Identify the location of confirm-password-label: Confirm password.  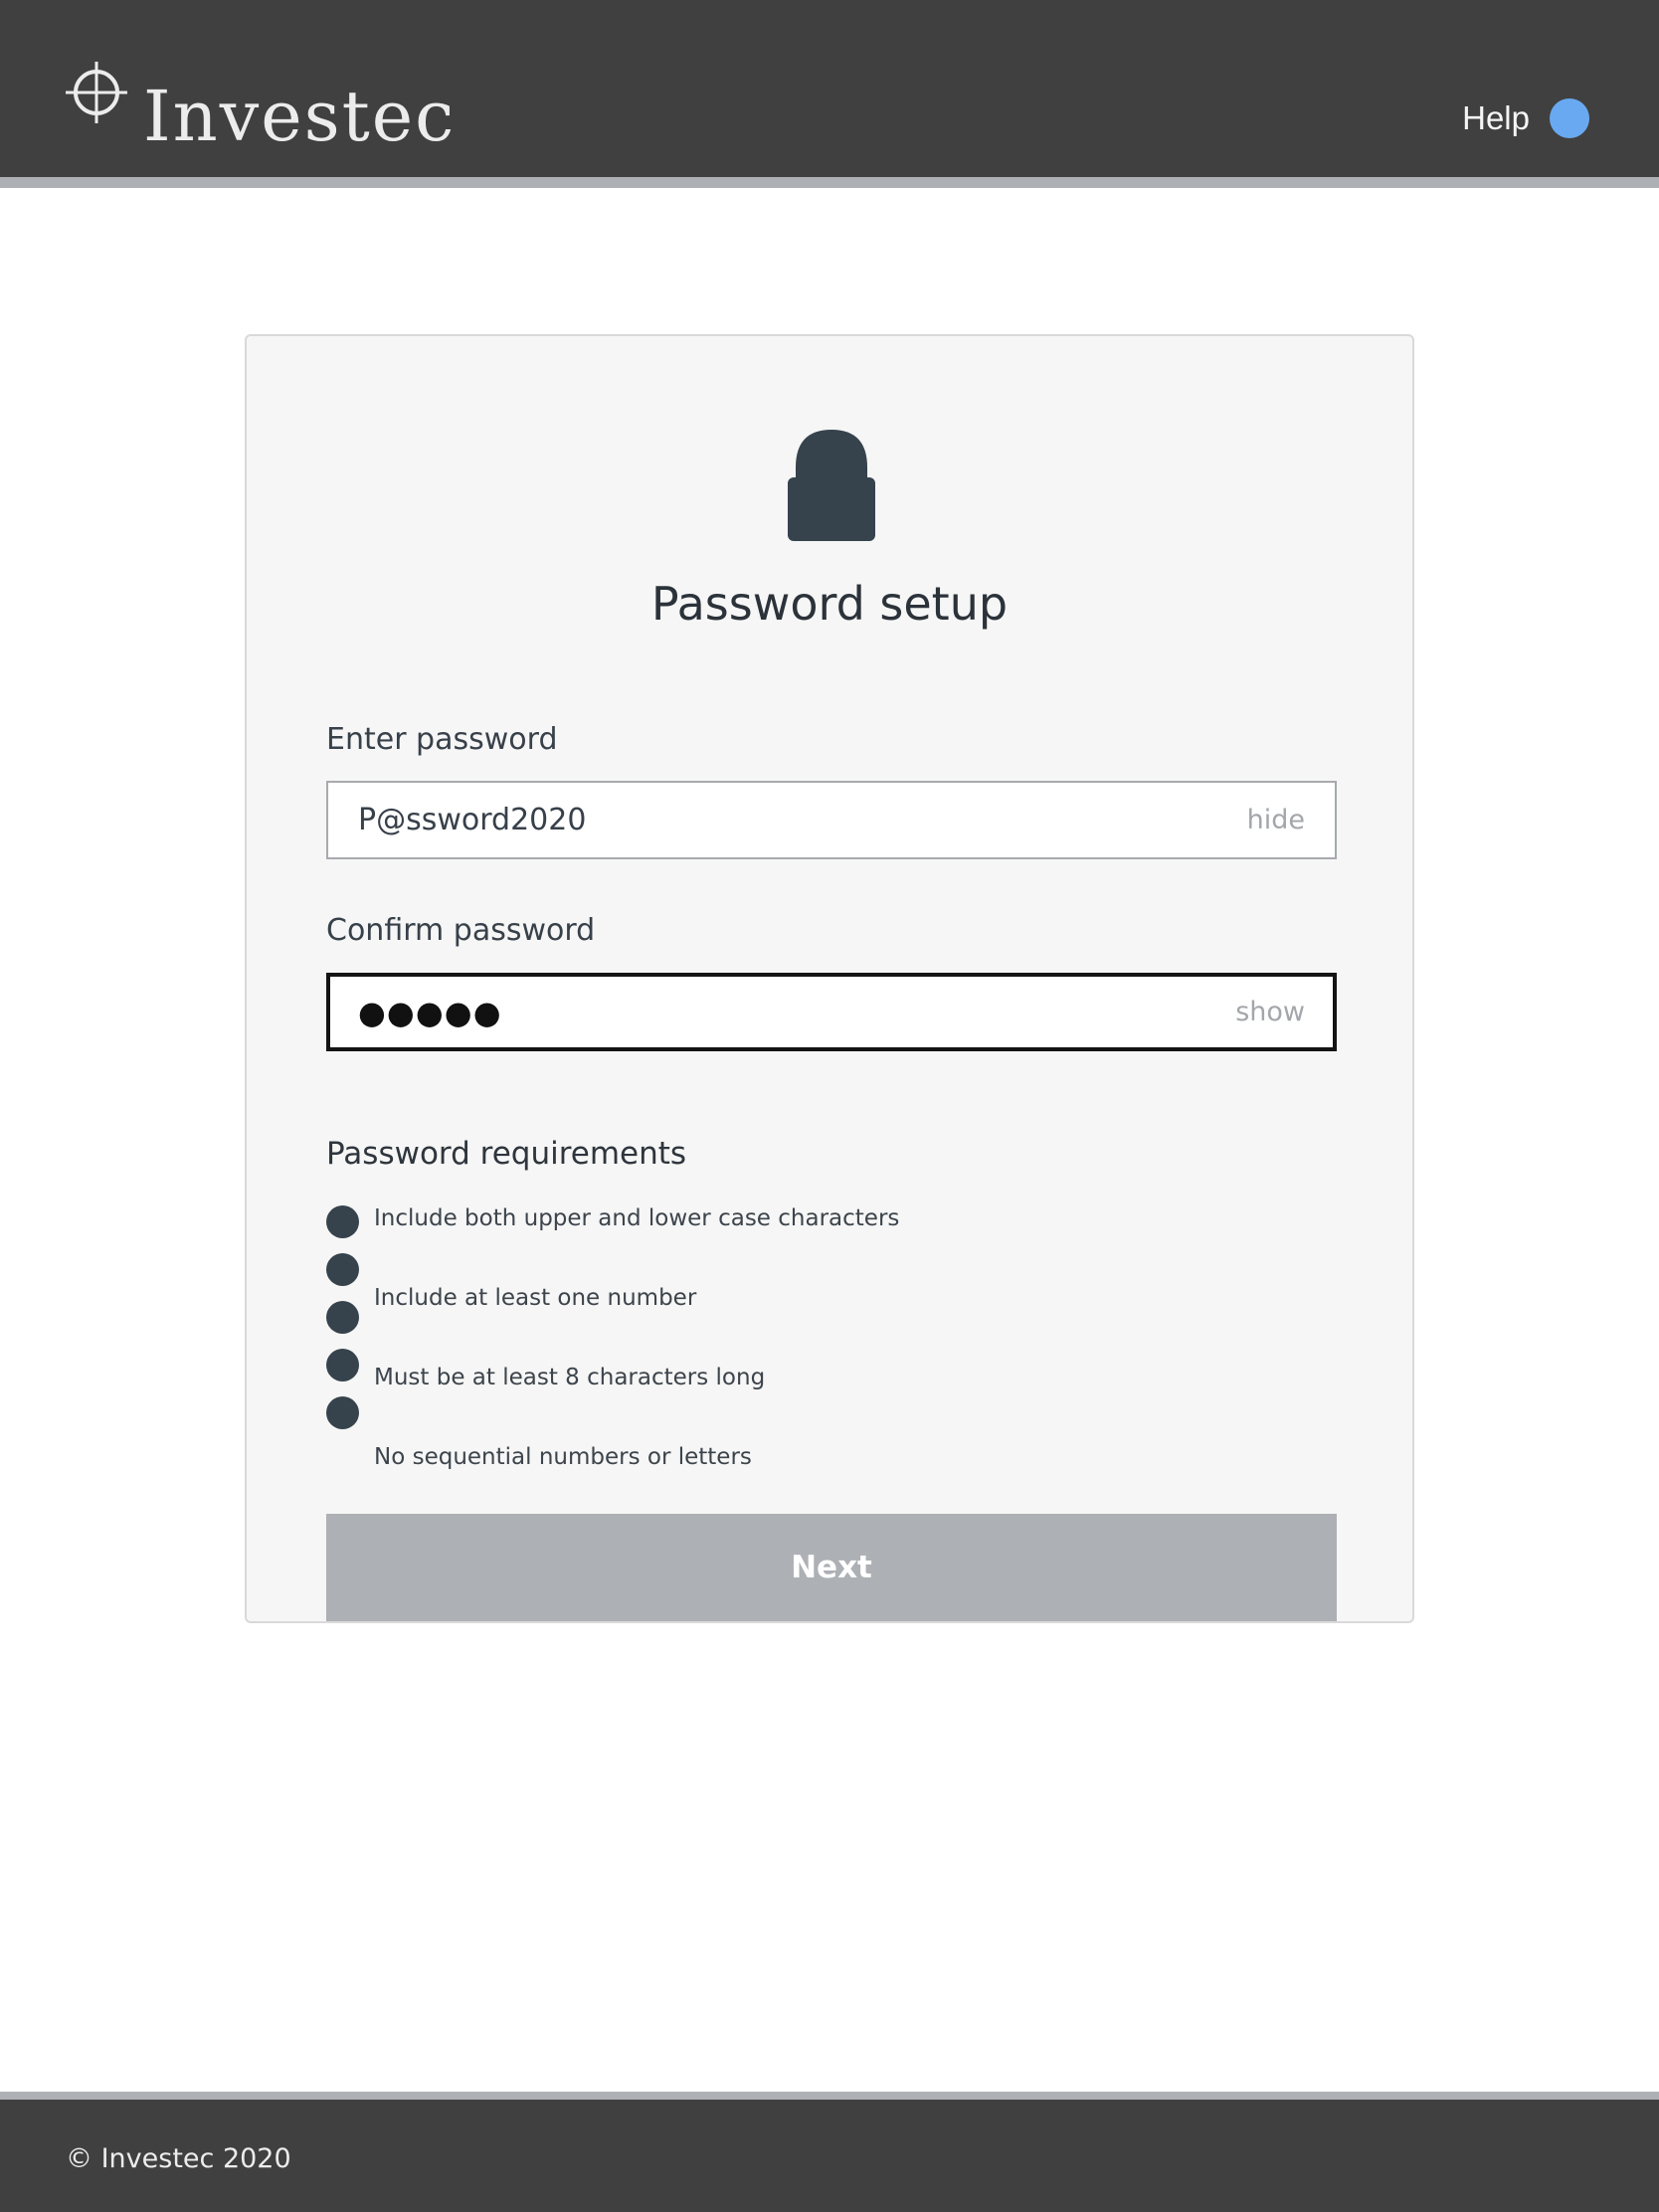
(461, 930).